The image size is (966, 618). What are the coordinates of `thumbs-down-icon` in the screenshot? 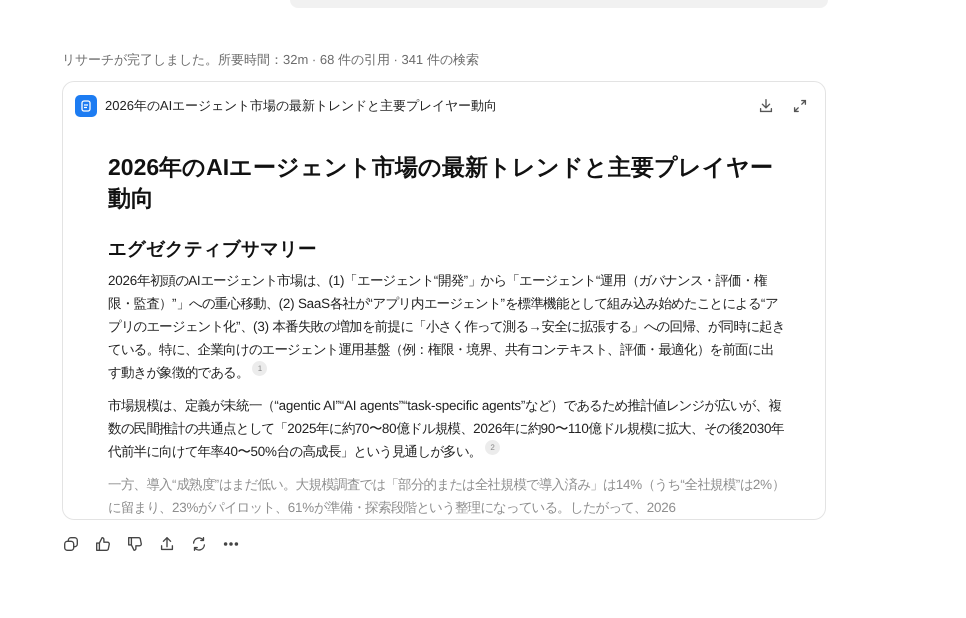 It's located at (135, 544).